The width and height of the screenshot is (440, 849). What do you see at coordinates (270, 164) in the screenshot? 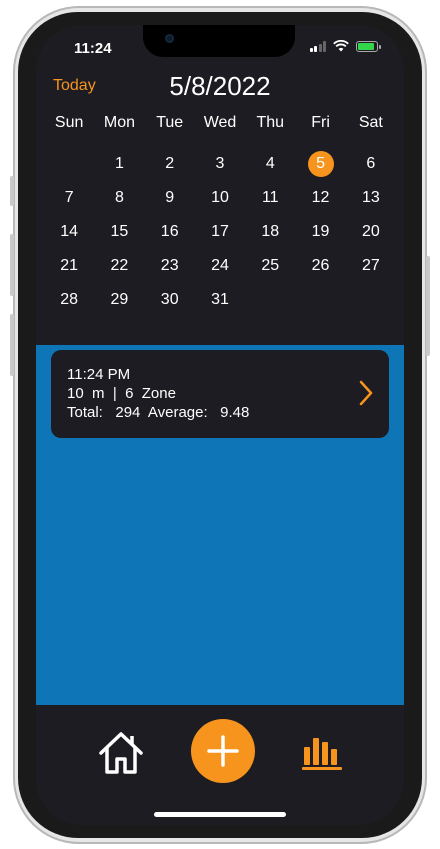
I see `calendar-day: 4` at bounding box center [270, 164].